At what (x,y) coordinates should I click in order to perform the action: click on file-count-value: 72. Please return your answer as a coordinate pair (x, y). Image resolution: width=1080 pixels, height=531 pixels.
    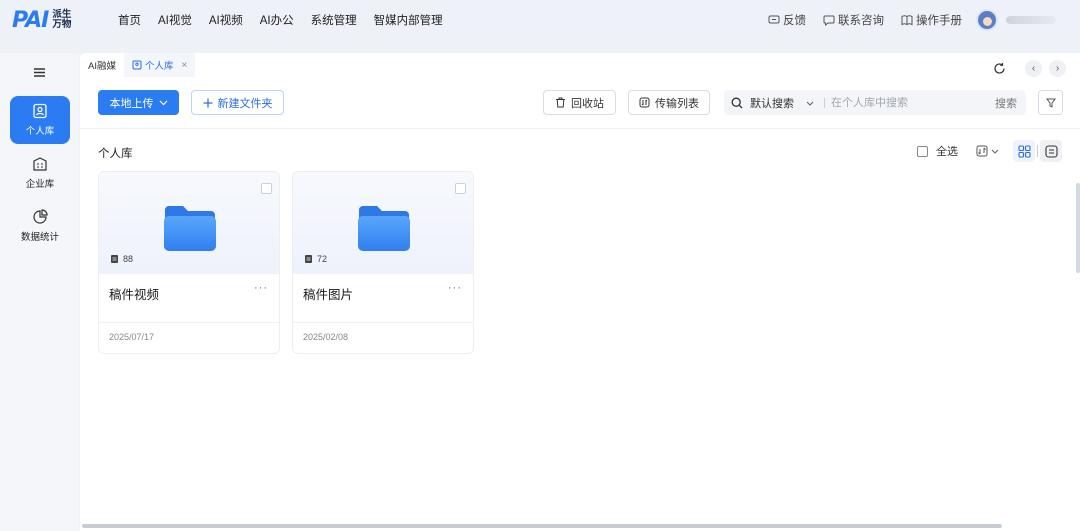
    Looking at the image, I should click on (322, 259).